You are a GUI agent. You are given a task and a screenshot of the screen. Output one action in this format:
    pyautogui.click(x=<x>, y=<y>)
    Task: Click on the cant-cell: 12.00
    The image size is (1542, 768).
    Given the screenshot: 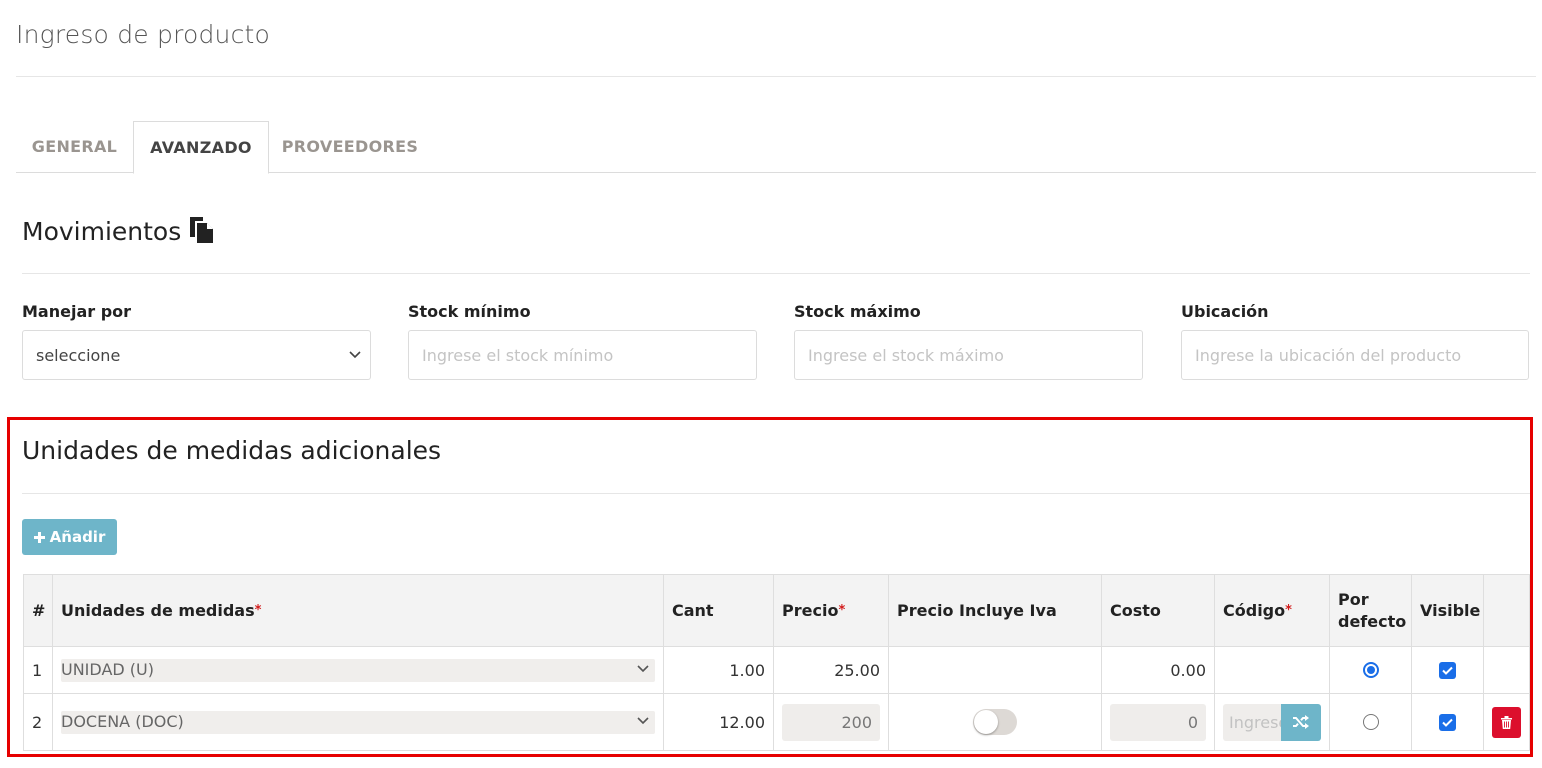 What is the action you would take?
    pyautogui.click(x=718, y=722)
    